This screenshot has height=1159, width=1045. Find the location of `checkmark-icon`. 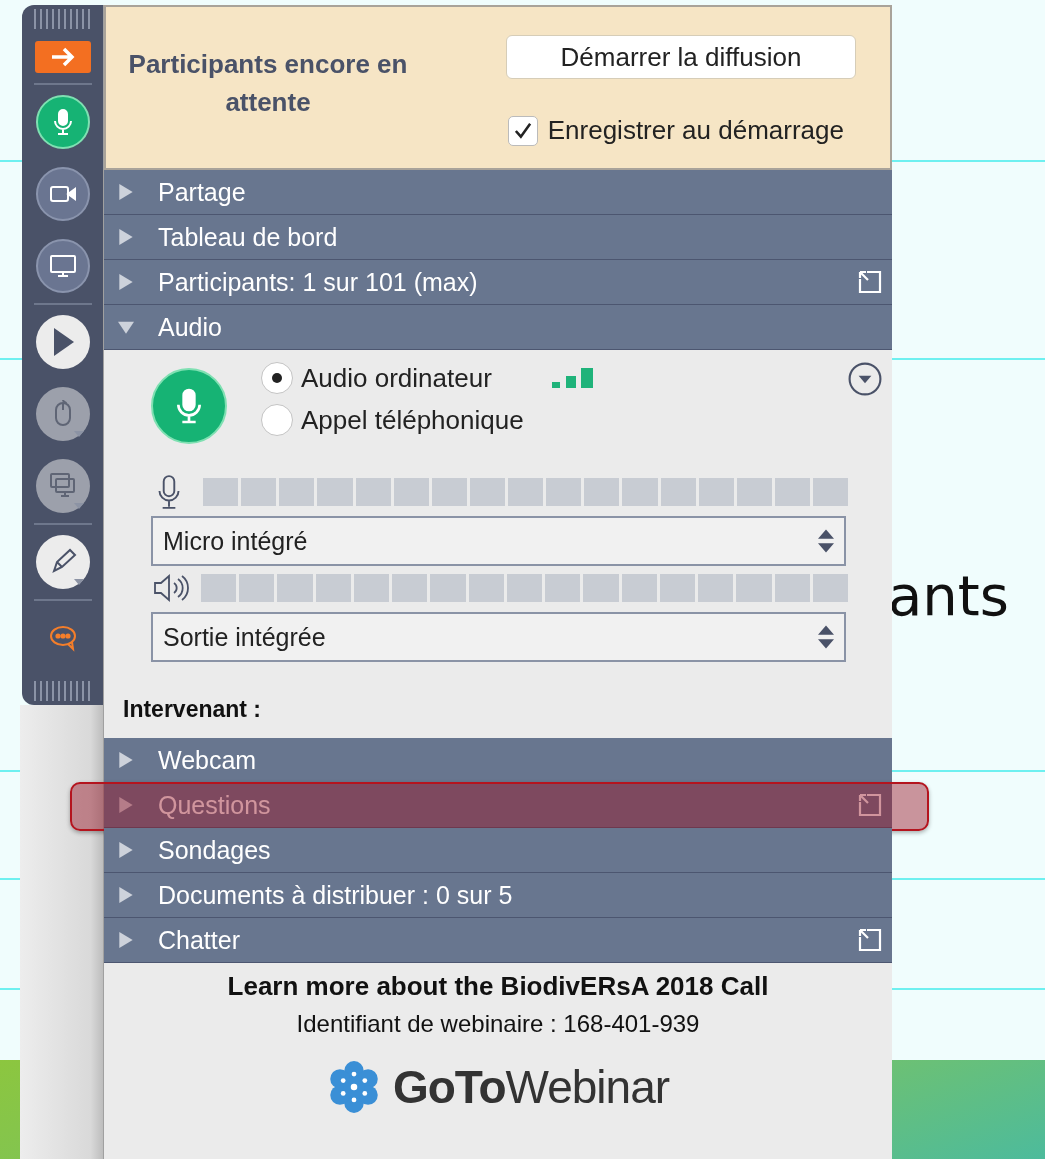

checkmark-icon is located at coordinates (522, 130).